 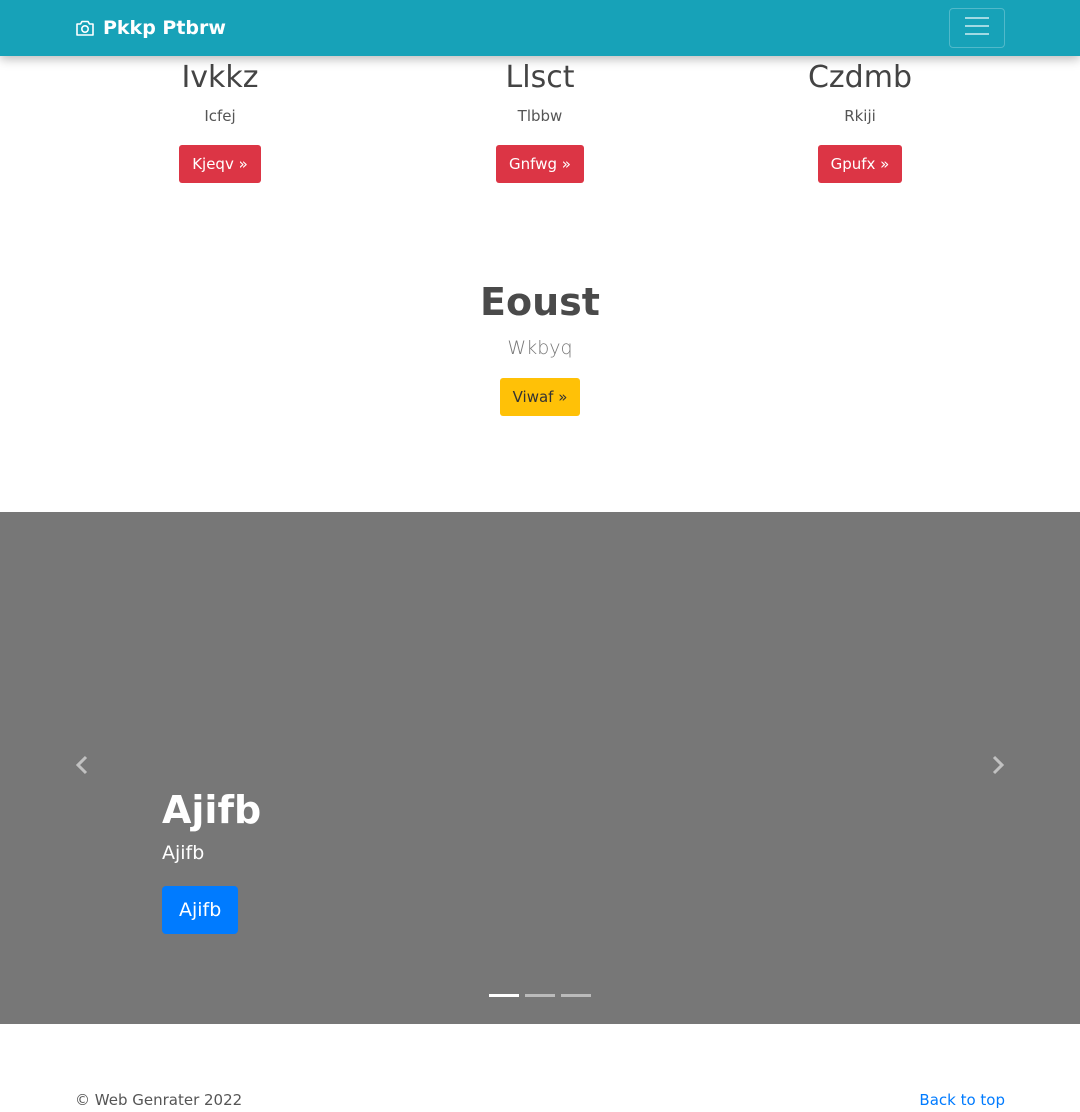 What do you see at coordinates (212, 810) in the screenshot?
I see `carousel-title: Ajifb` at bounding box center [212, 810].